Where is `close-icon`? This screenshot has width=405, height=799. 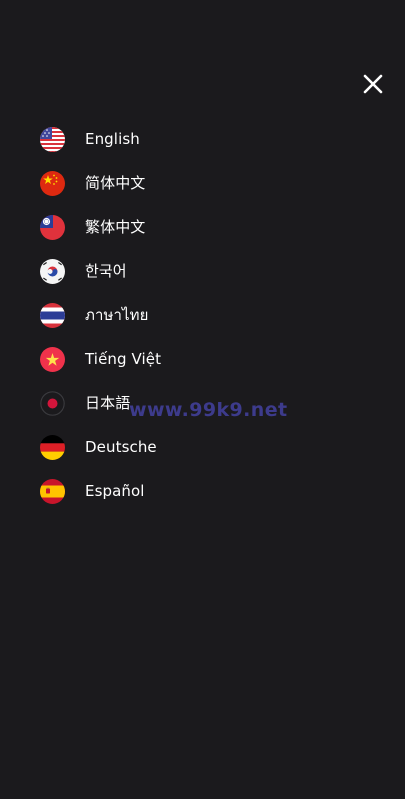 close-icon is located at coordinates (373, 84).